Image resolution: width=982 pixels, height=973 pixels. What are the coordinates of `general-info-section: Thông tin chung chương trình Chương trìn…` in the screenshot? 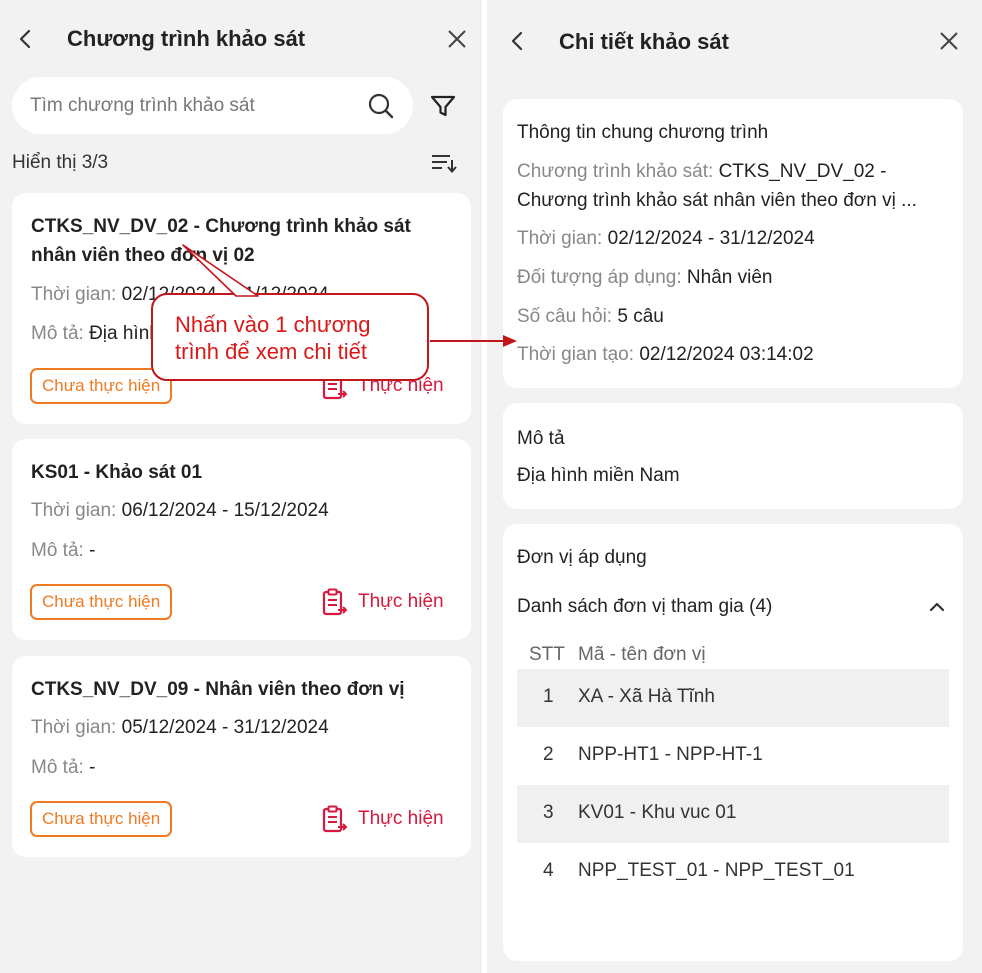 It's located at (733, 243).